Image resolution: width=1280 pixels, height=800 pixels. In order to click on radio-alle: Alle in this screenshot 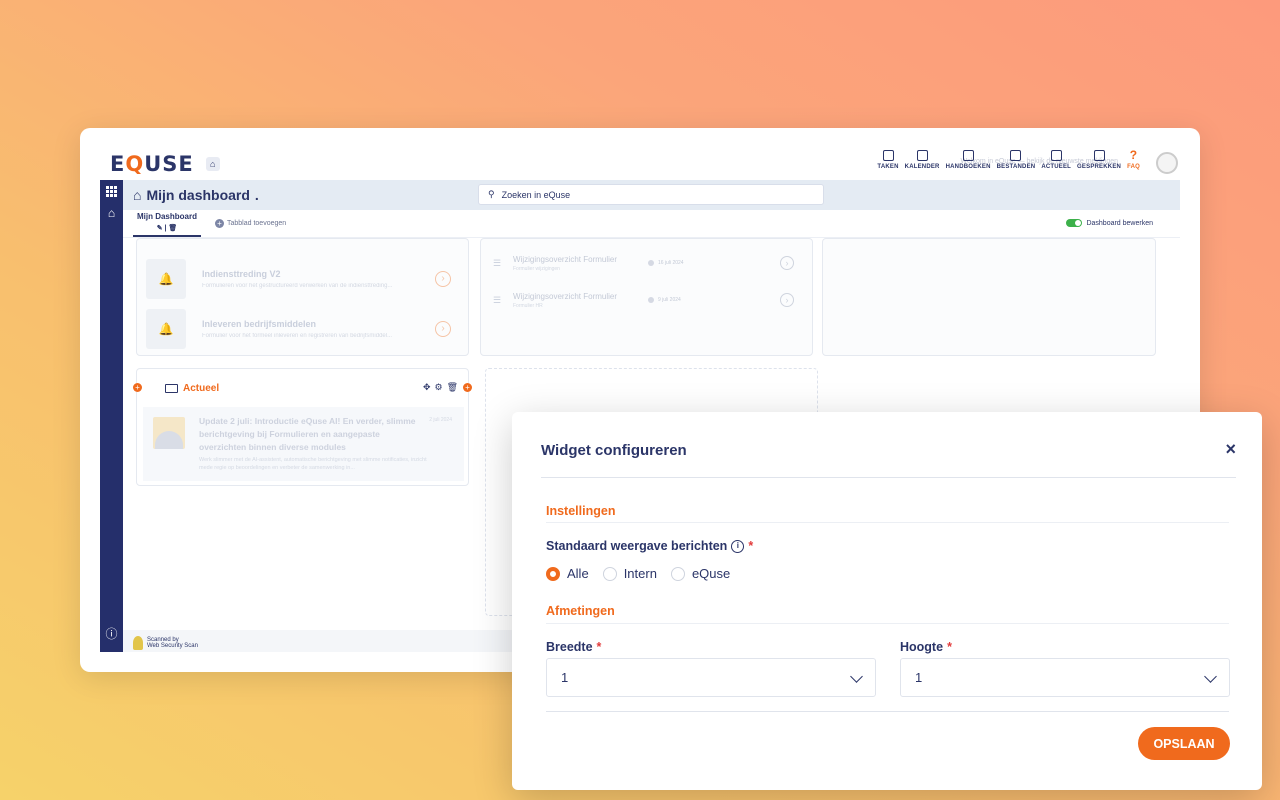, I will do `click(567, 573)`.